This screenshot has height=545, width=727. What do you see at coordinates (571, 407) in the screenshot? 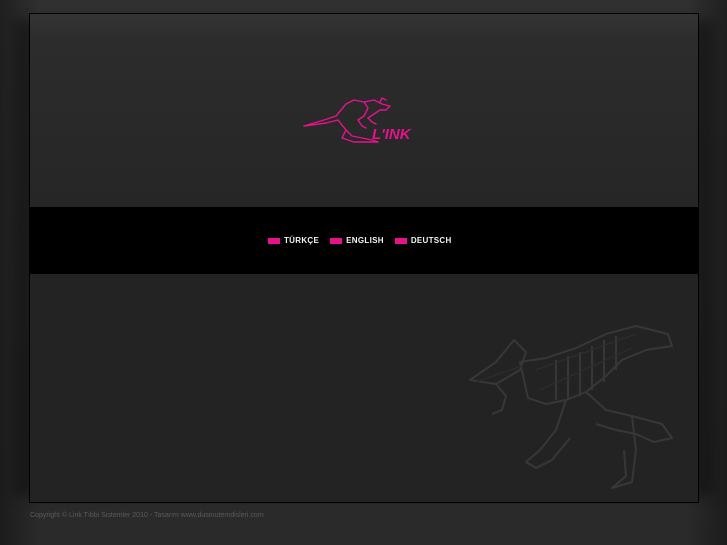
I see `kangaroo-skeleton-icon` at bounding box center [571, 407].